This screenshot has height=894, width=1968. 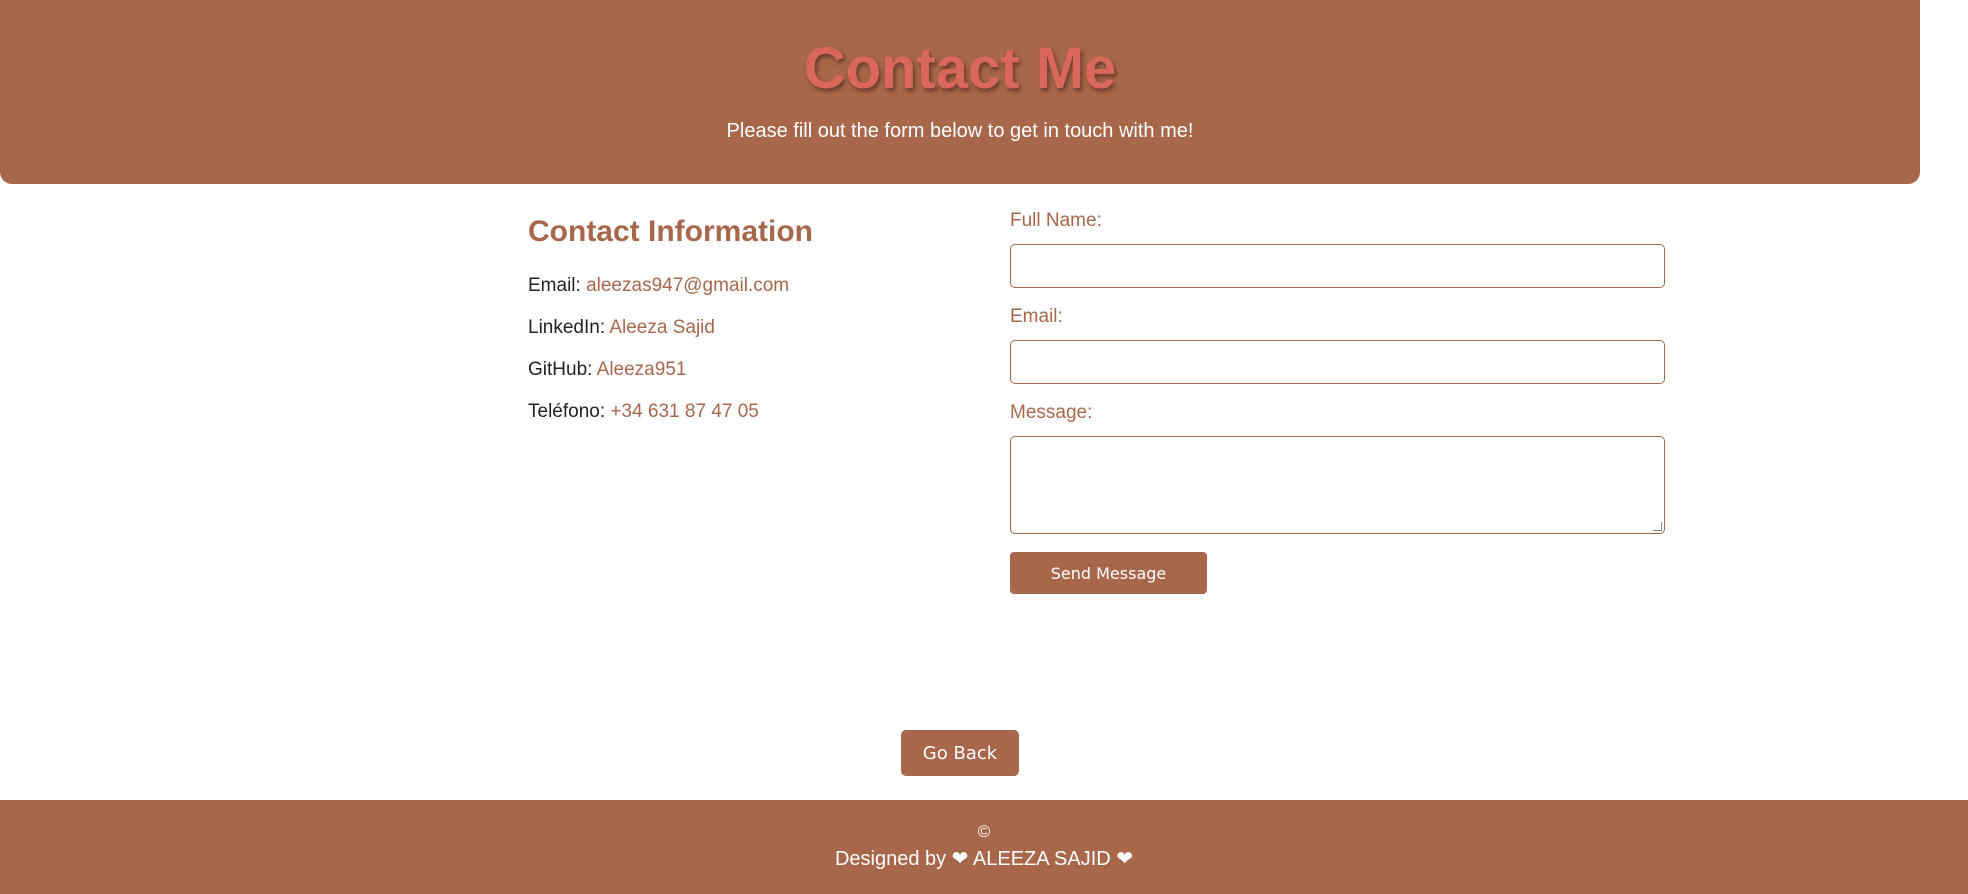 I want to click on contact-phone-link: +34 631 87 47 05, so click(x=684, y=411).